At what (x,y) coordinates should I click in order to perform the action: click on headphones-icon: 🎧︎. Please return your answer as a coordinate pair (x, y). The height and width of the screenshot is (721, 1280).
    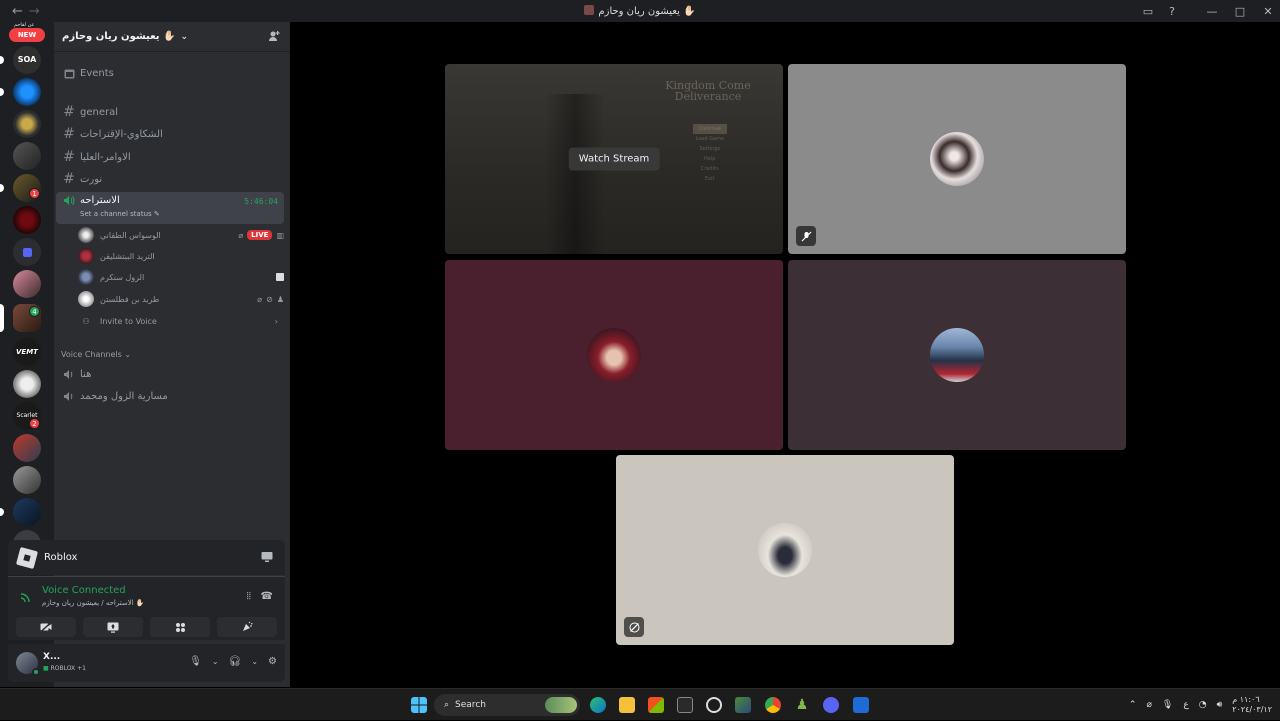
    Looking at the image, I should click on (235, 661).